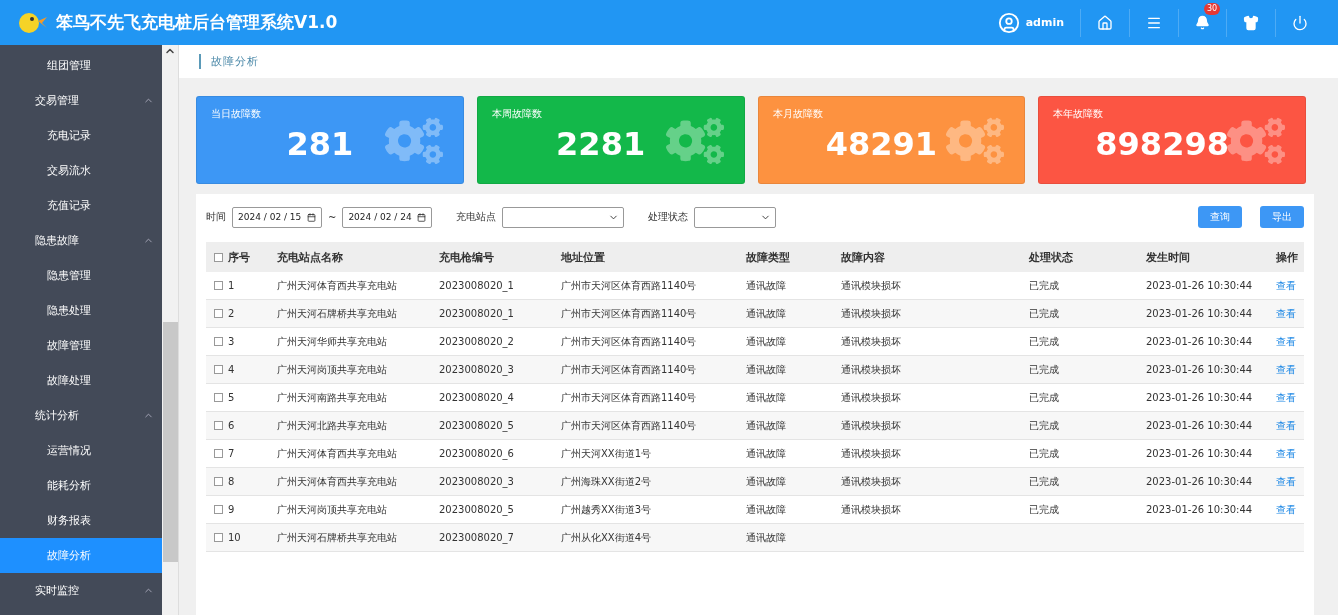  Describe the element at coordinates (81, 485) in the screenshot. I see `sidebar-item: 能耗分析` at that location.